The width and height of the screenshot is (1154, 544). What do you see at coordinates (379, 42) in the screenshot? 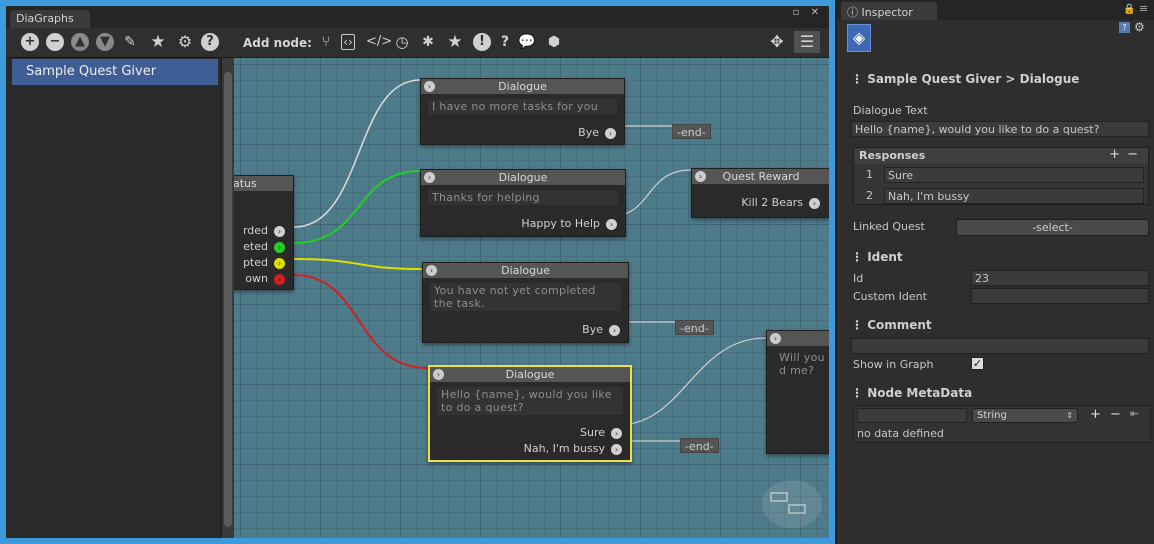
I see `code-icon: </>` at bounding box center [379, 42].